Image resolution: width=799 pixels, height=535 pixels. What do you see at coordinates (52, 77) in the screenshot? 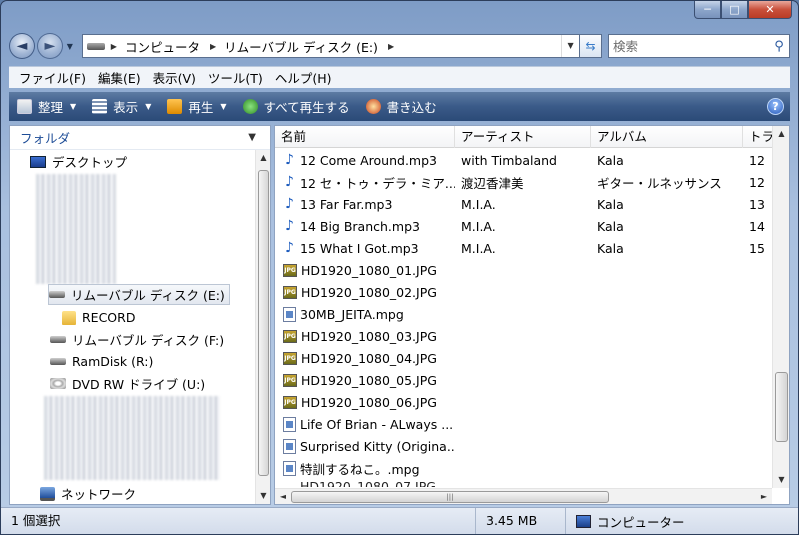
I see `menu-file: ファイル(F)` at bounding box center [52, 77].